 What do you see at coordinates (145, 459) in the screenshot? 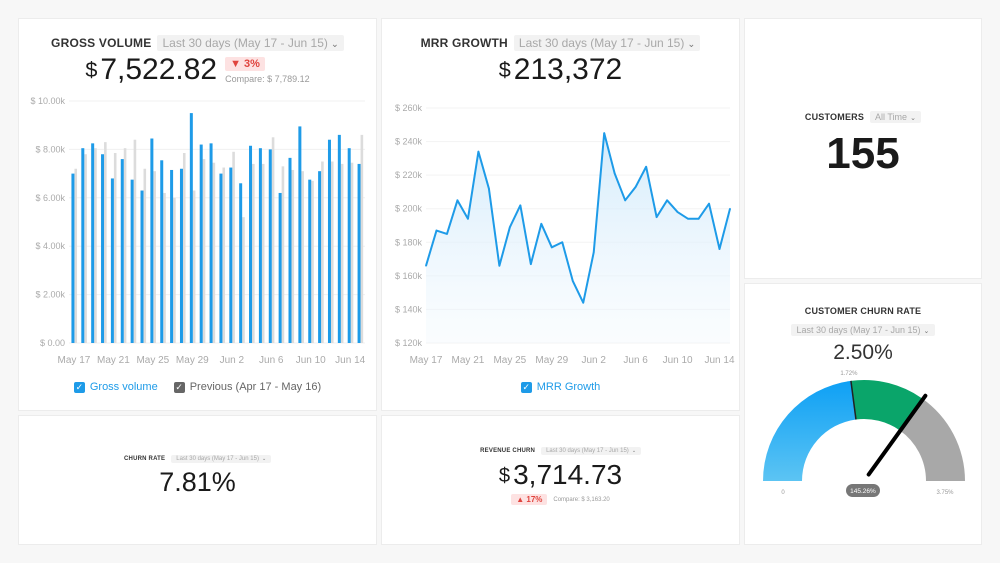
I see `churn-rate-title: CHURN RATE` at bounding box center [145, 459].